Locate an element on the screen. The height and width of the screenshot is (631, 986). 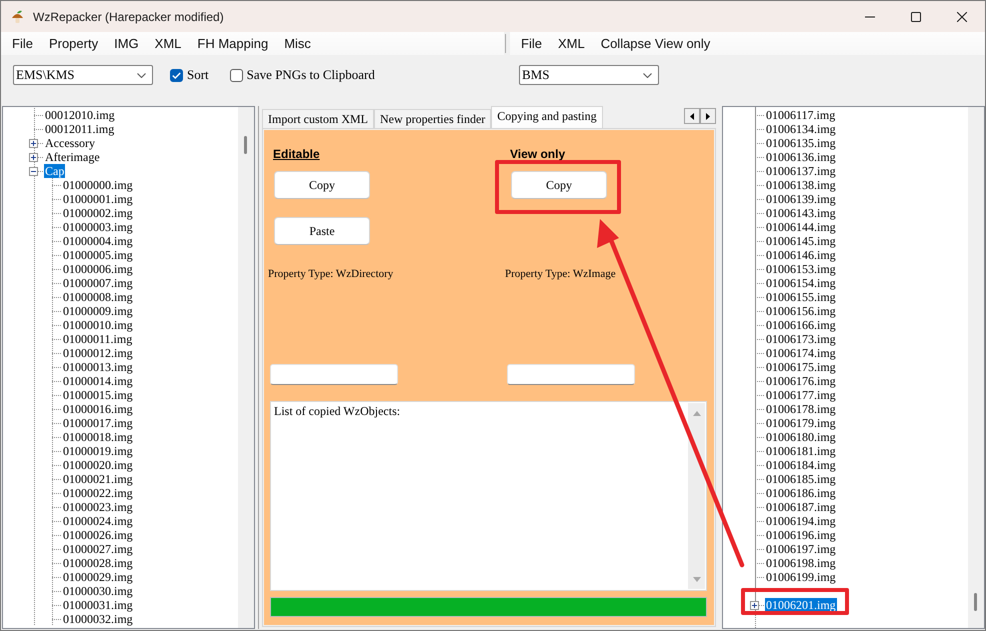
tab: New properties finder is located at coordinates (433, 118).